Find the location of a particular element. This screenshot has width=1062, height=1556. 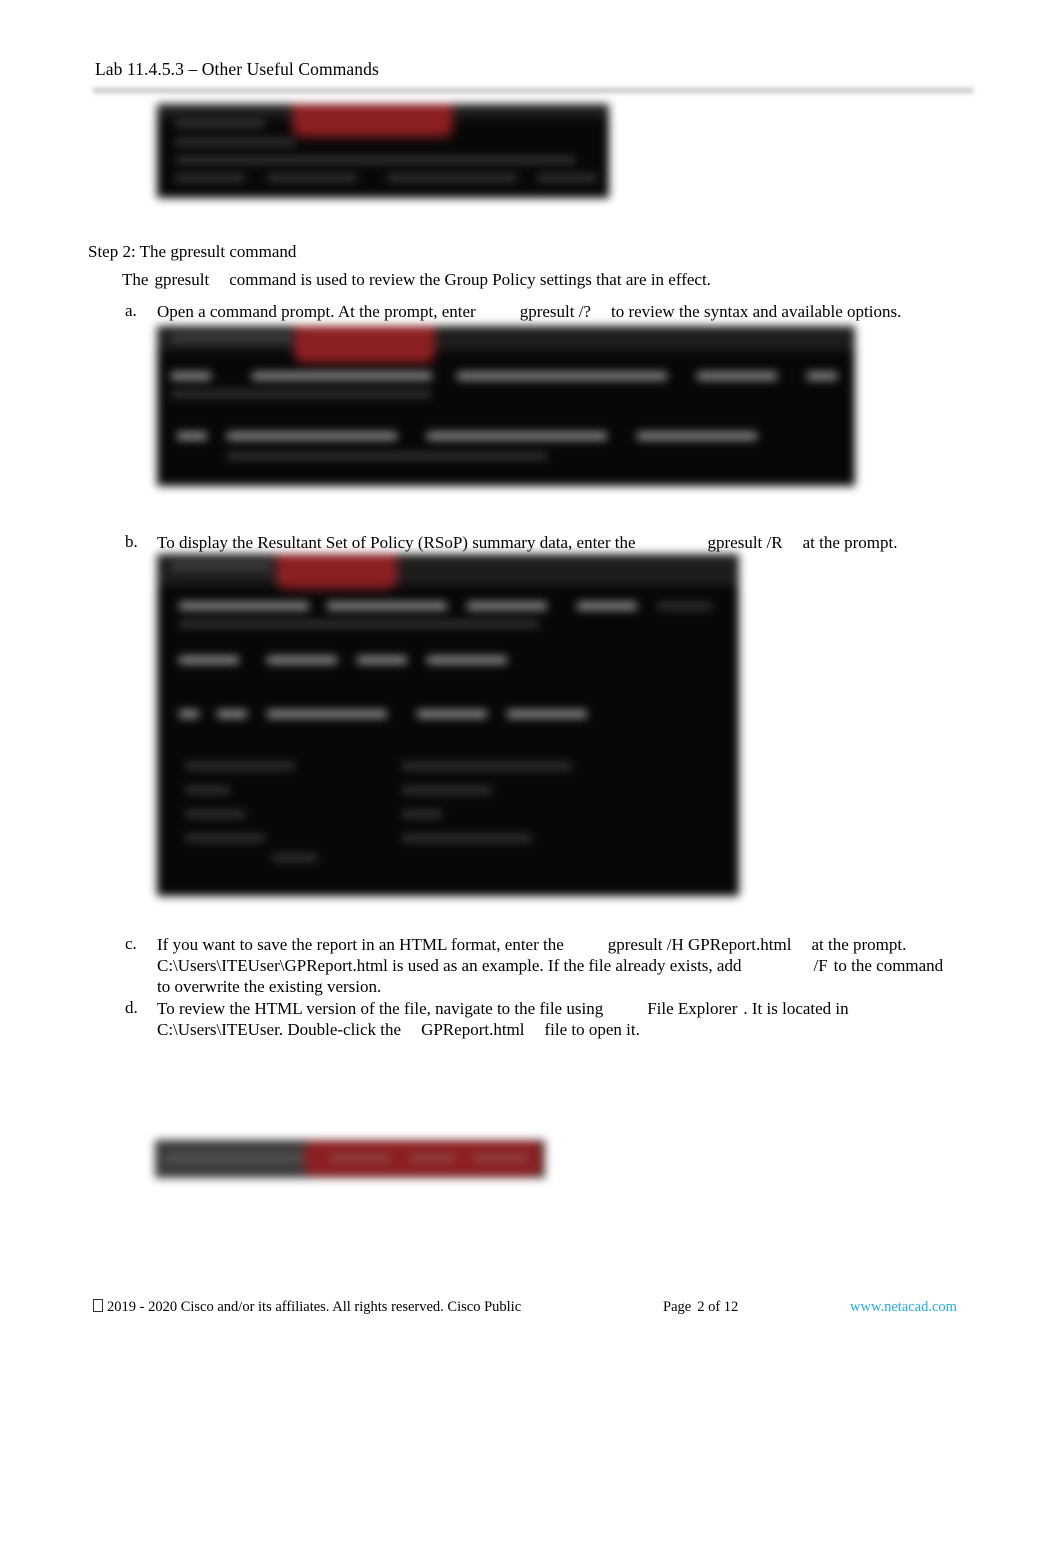

item-d-line-2a: C:\Users\ITEUser. Double-click the is located at coordinates (279, 1029).